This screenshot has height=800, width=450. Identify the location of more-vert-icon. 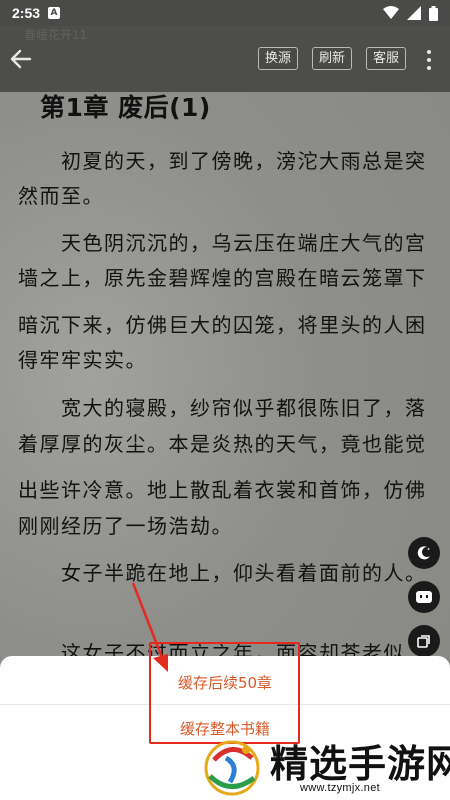
(429, 60).